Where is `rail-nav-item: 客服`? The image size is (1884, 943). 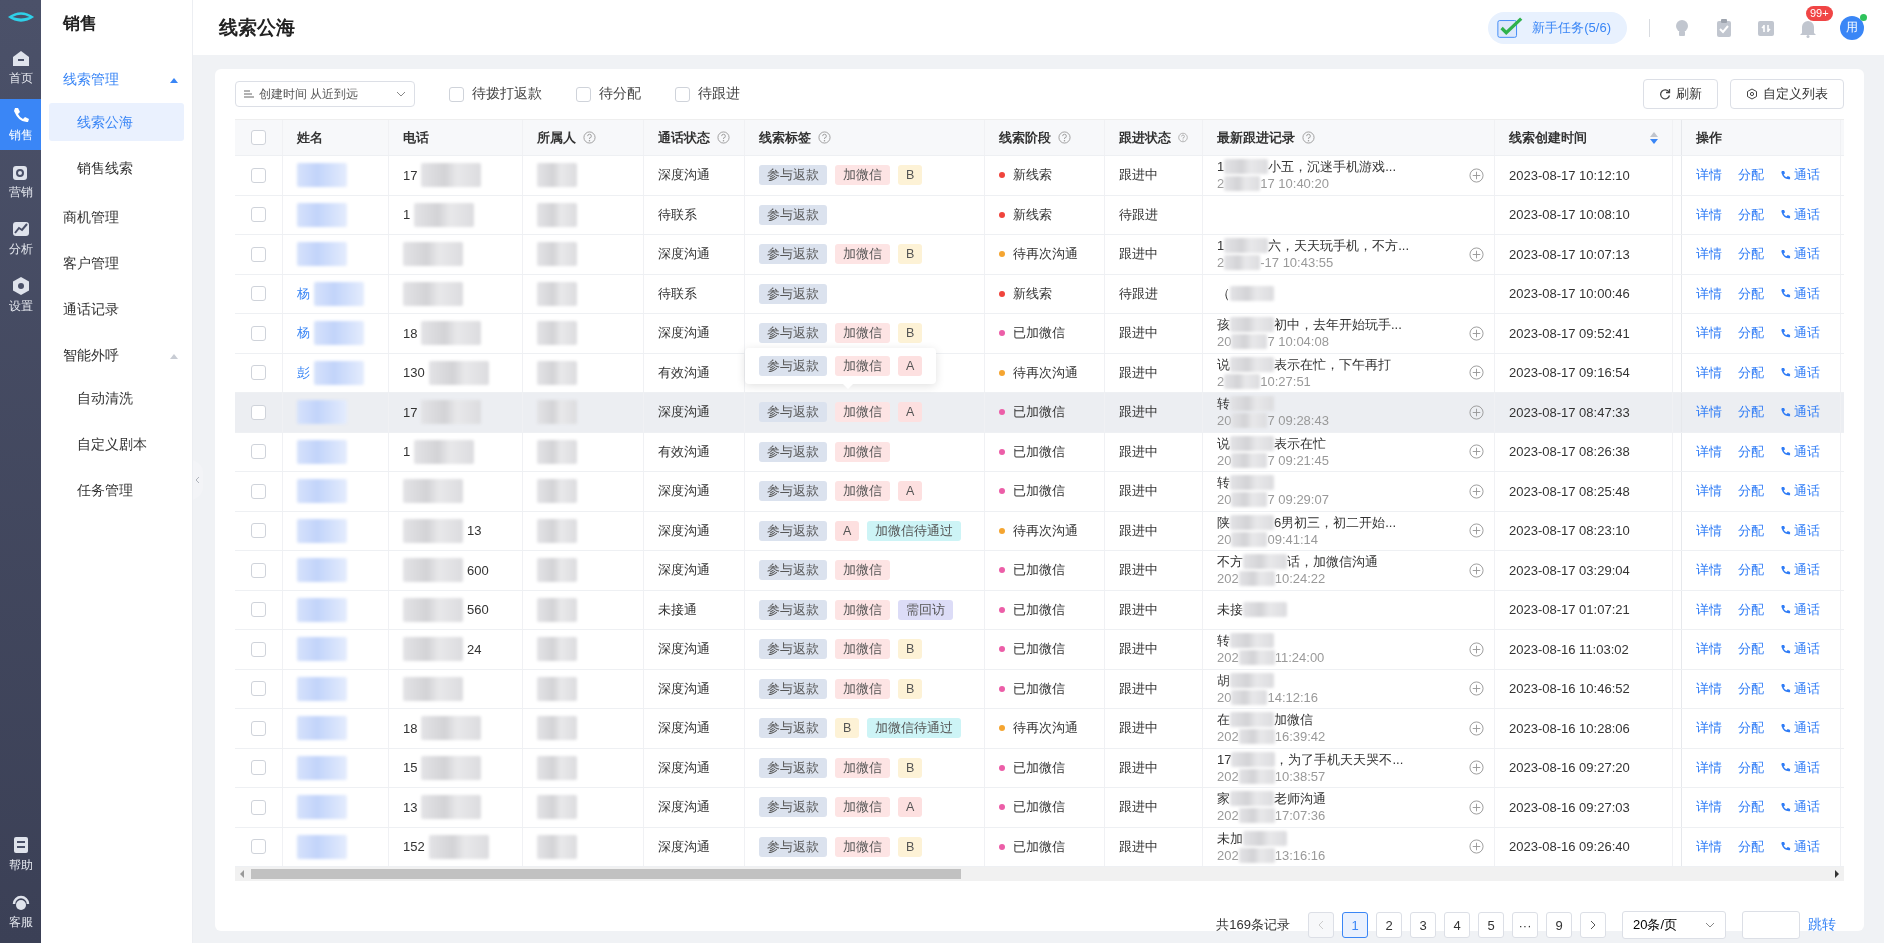 rail-nav-item: 客服 is located at coordinates (20, 911).